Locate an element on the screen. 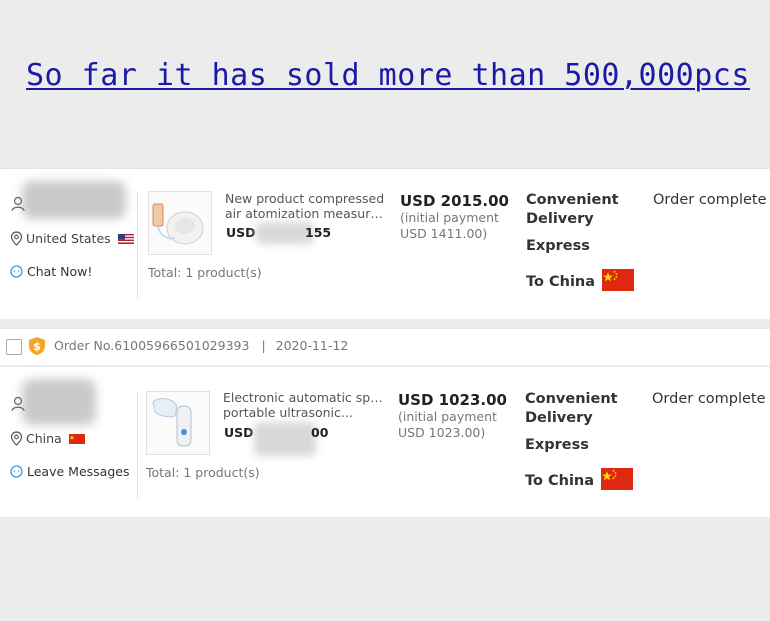 The height and width of the screenshot is (621, 770). unit-price-suffix: 155 is located at coordinates (318, 232).